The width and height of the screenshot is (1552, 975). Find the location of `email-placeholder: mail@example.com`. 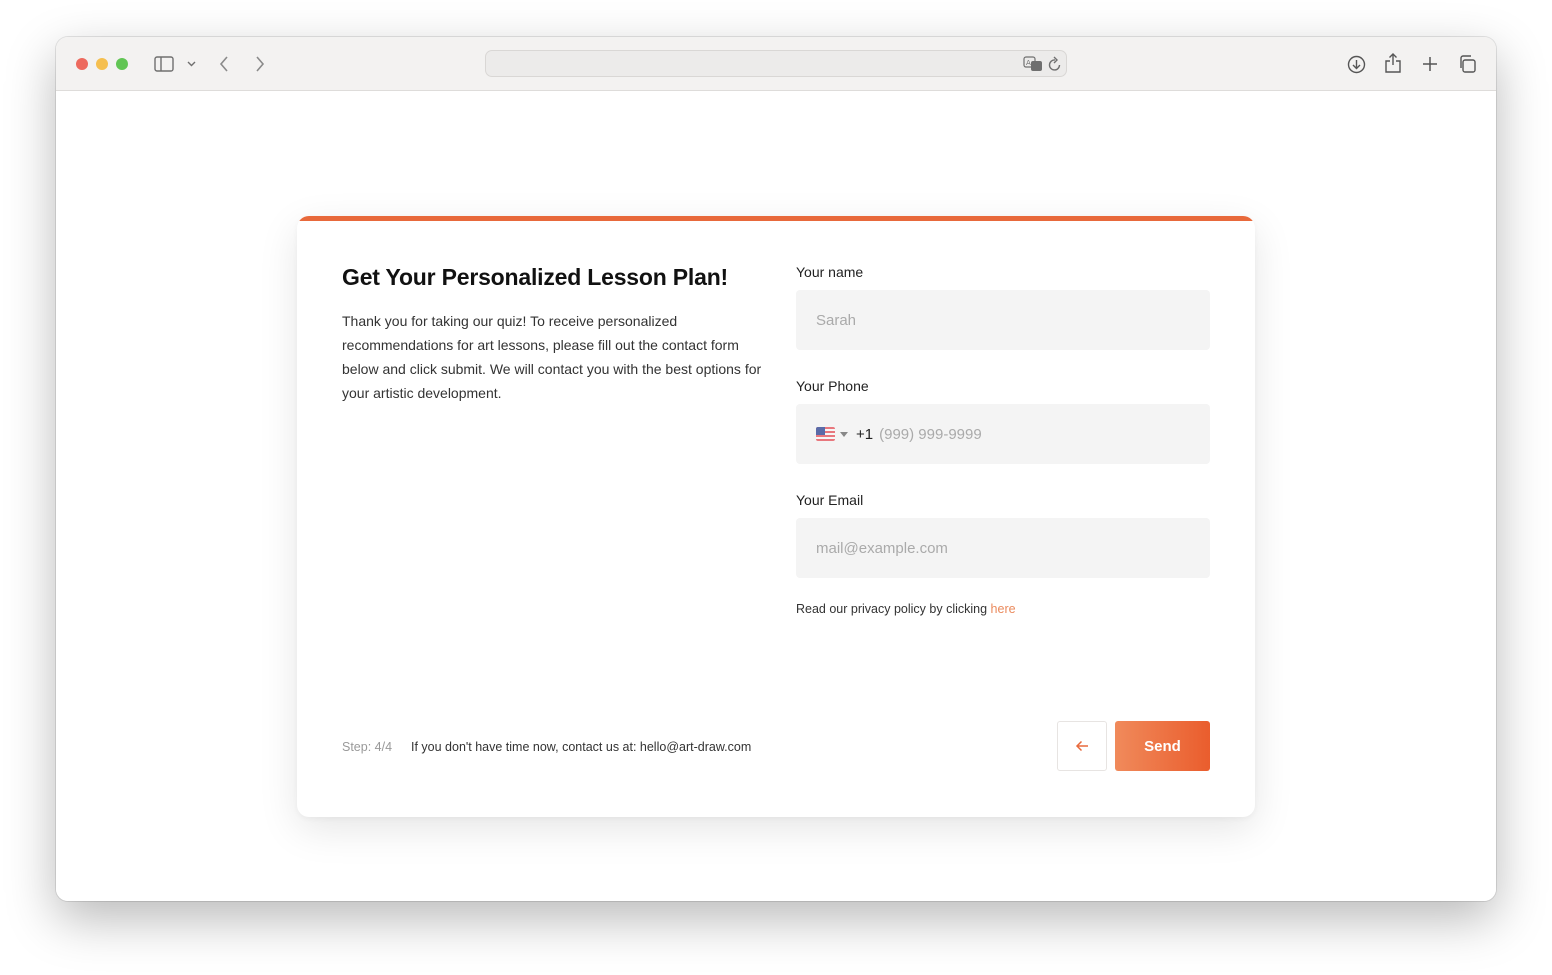

email-placeholder: mail@example.com is located at coordinates (882, 548).